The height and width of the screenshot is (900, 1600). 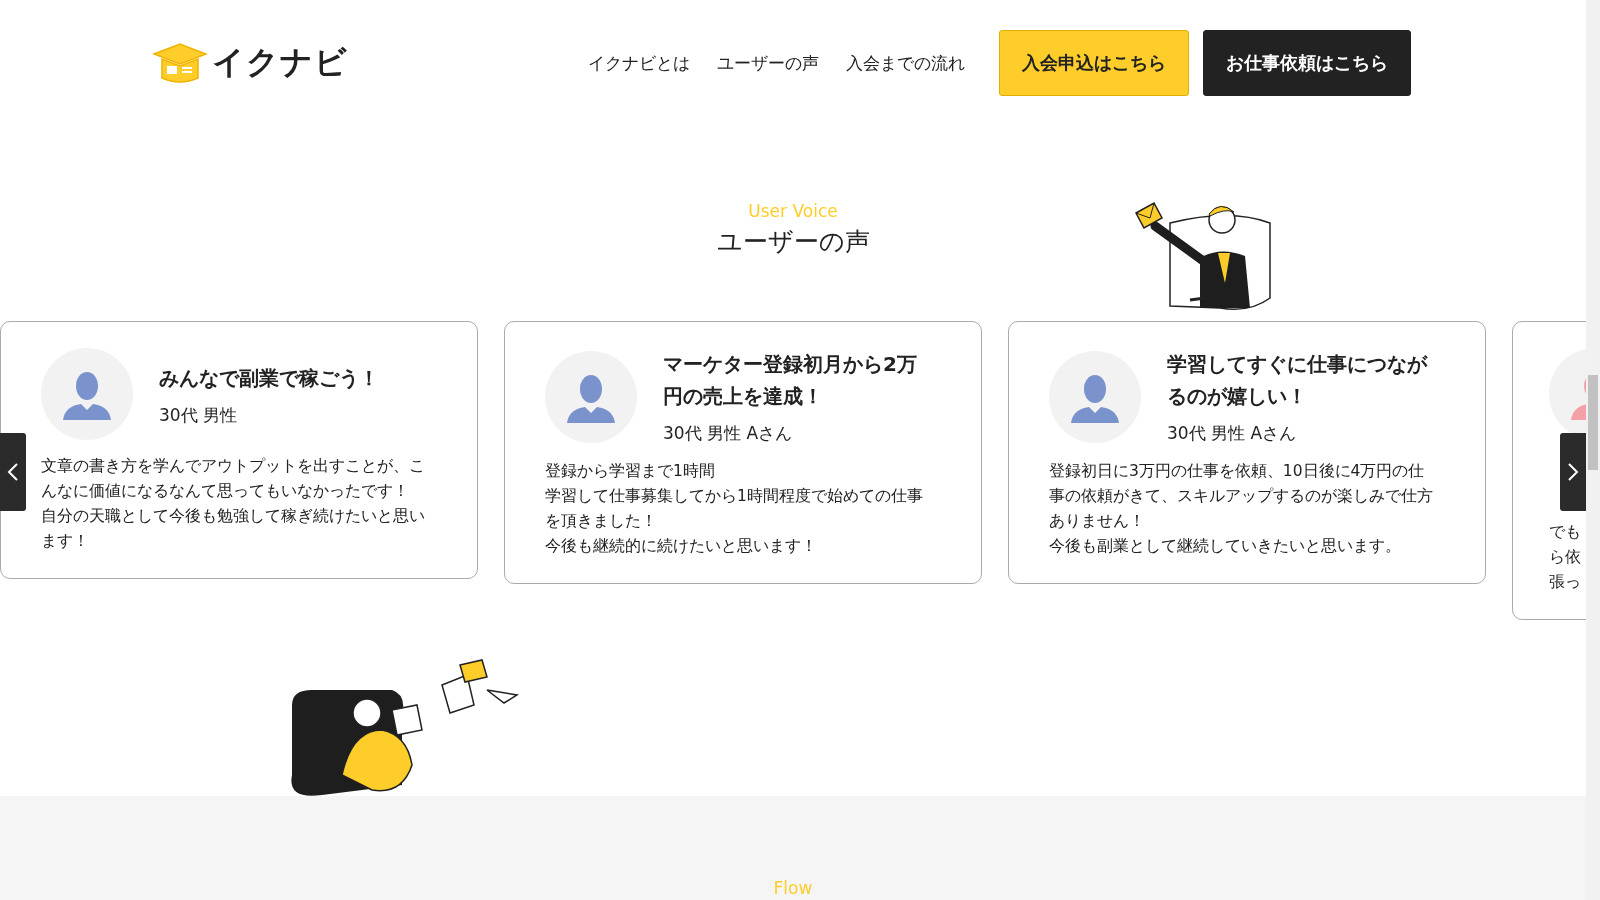 What do you see at coordinates (793, 211) in the screenshot?
I see `section-eyebrow: User Voice` at bounding box center [793, 211].